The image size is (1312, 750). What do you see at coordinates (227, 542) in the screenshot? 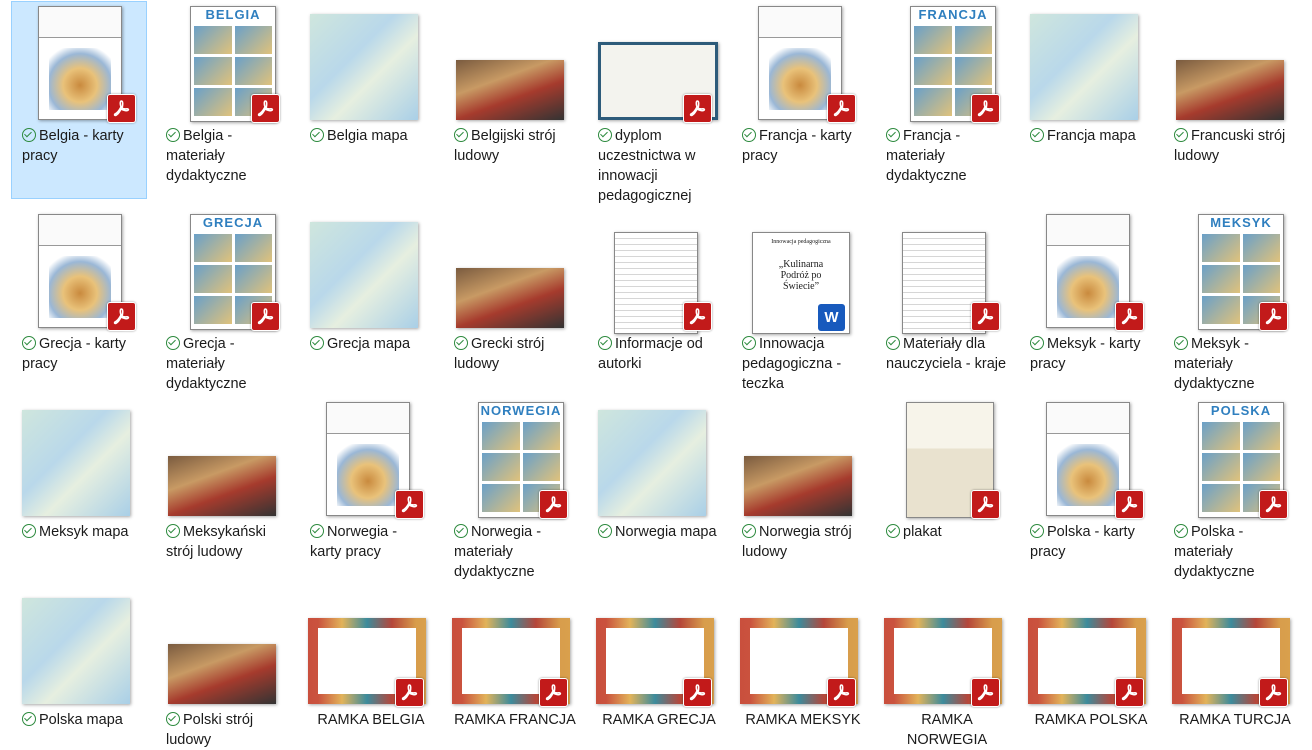
I see `file-label: Meksykański strój ludowy` at bounding box center [227, 542].